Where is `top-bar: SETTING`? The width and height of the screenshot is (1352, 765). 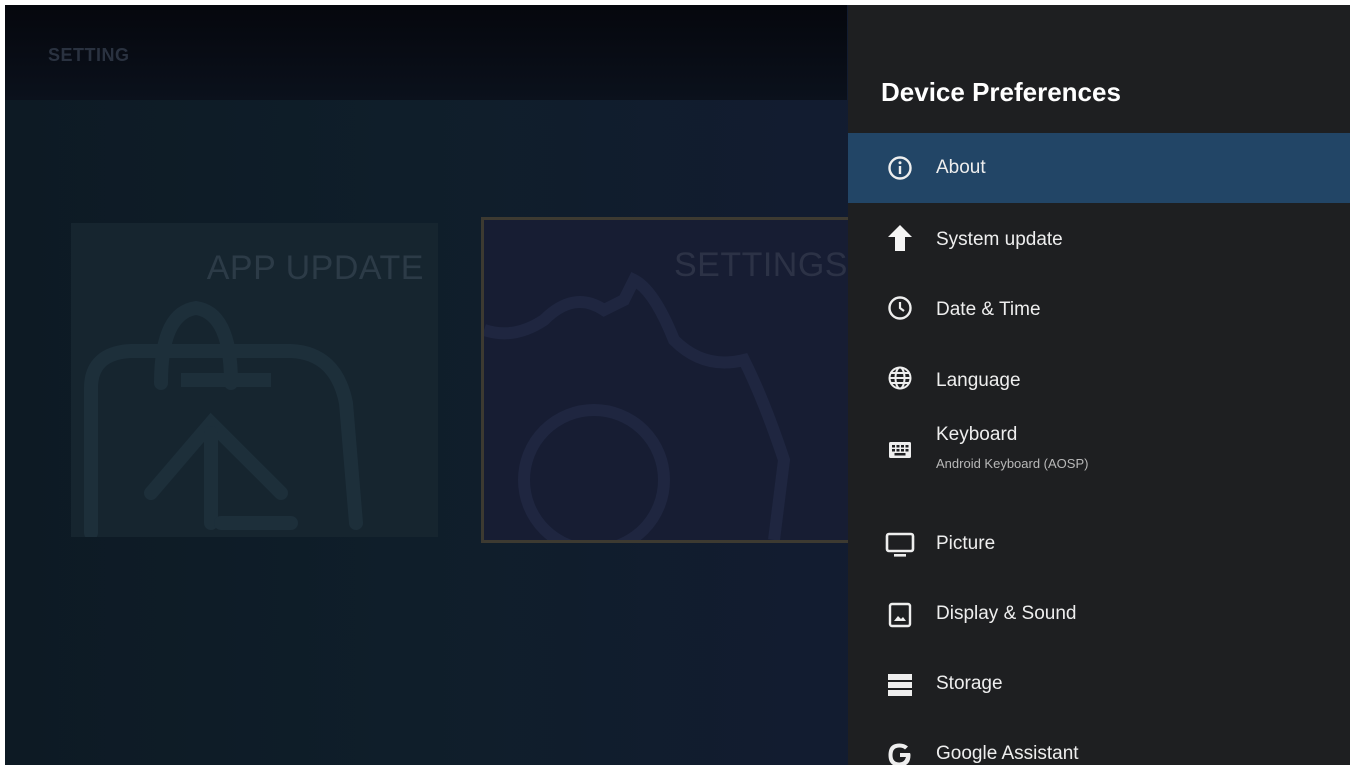 top-bar: SETTING is located at coordinates (426, 52).